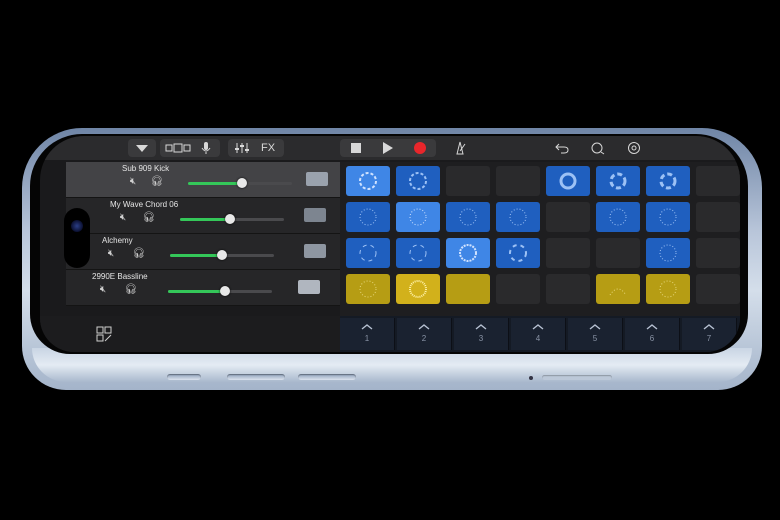  I want to click on settings-button, so click(634, 148).